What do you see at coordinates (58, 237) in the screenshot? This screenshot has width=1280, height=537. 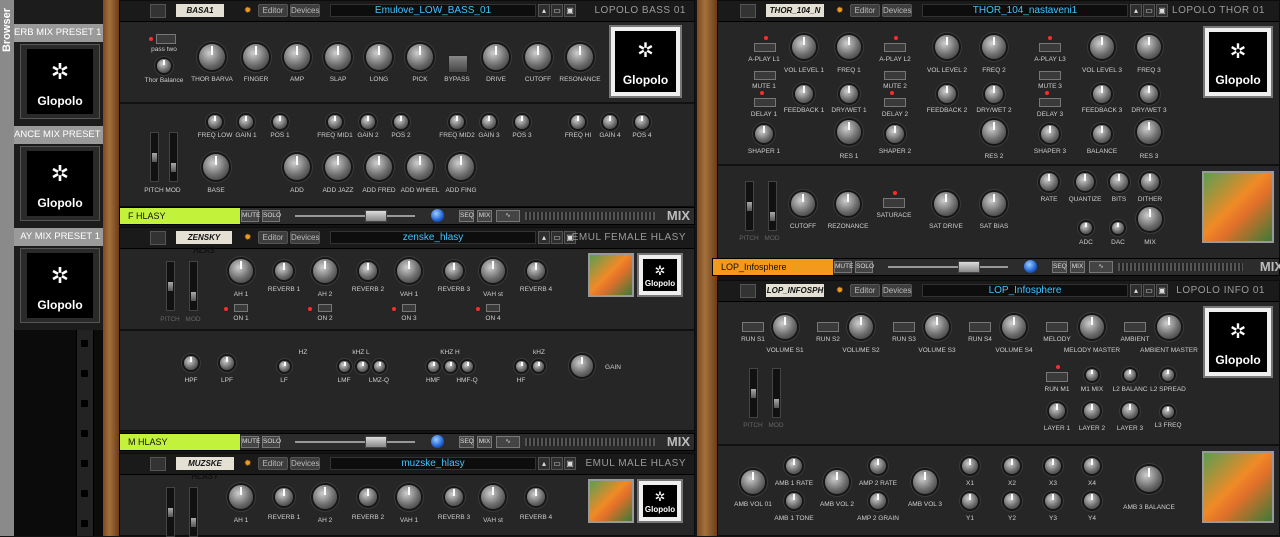 I see `preset-title-3: AY MIX PRESET 1` at bounding box center [58, 237].